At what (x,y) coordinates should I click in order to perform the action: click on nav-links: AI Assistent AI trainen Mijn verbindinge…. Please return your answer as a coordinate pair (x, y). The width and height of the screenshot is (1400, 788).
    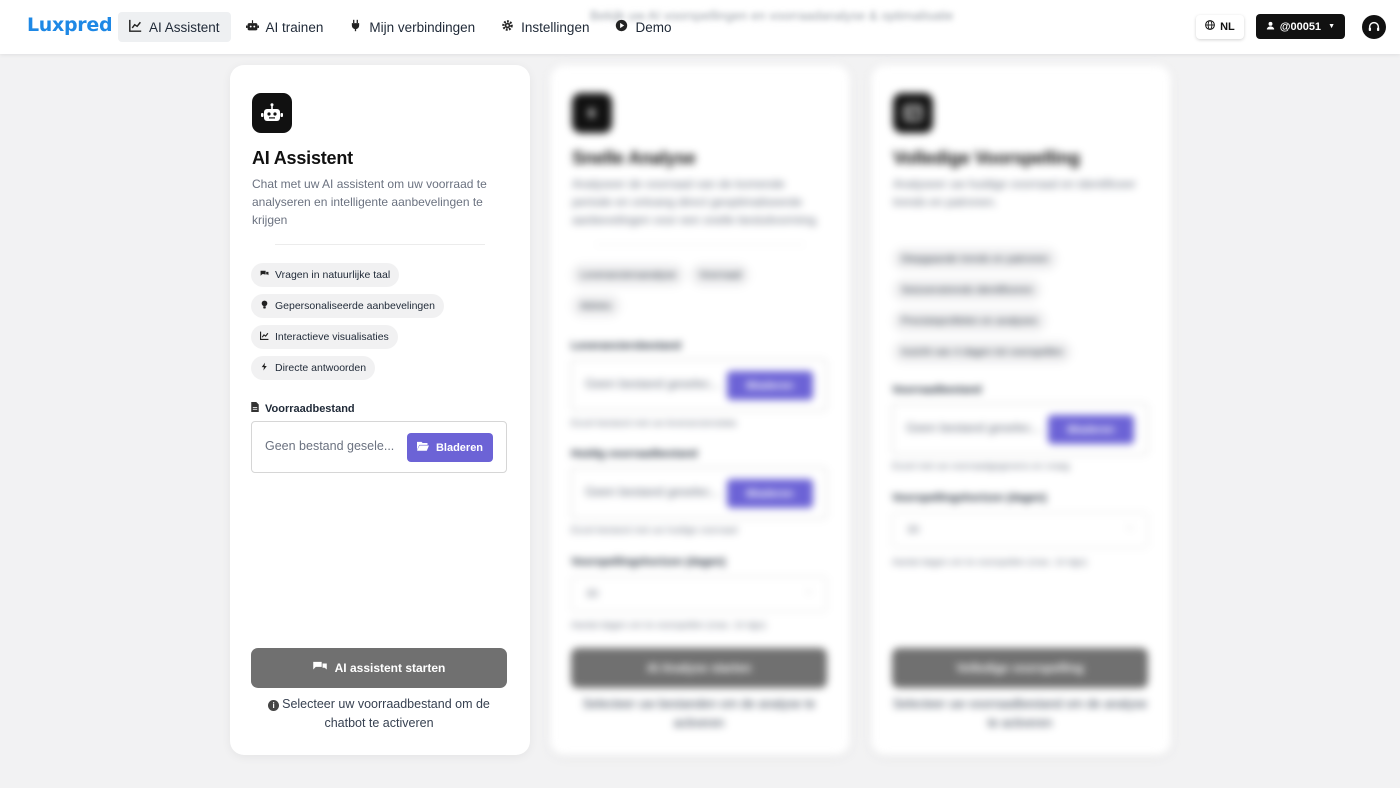
    Looking at the image, I should click on (400, 27).